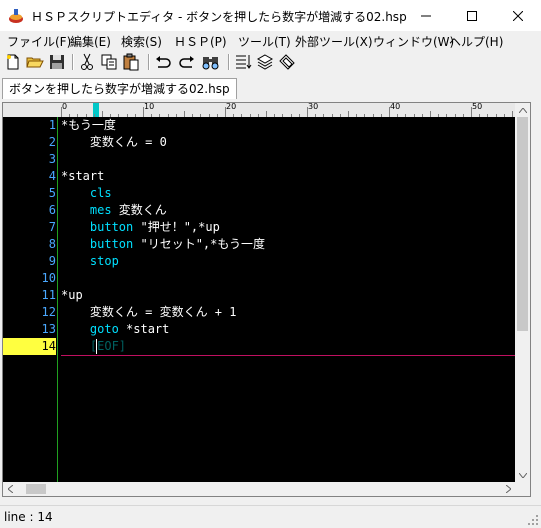  I want to click on gutter-divider, so click(57, 299).